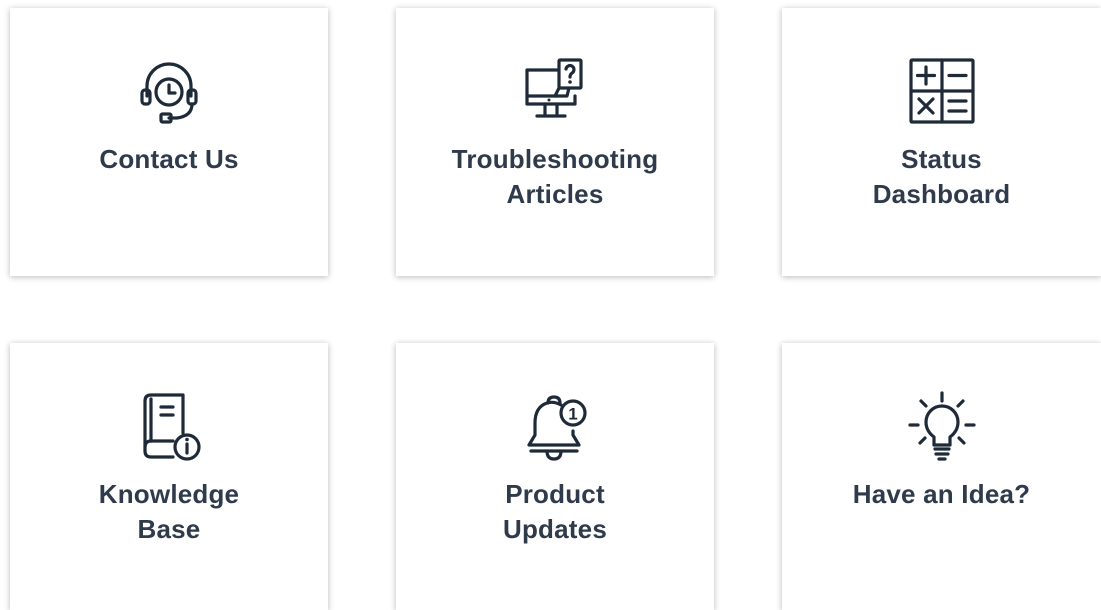 This screenshot has width=1101, height=610. Describe the element at coordinates (169, 142) in the screenshot. I see `contact-us-card: Contact Us` at that location.